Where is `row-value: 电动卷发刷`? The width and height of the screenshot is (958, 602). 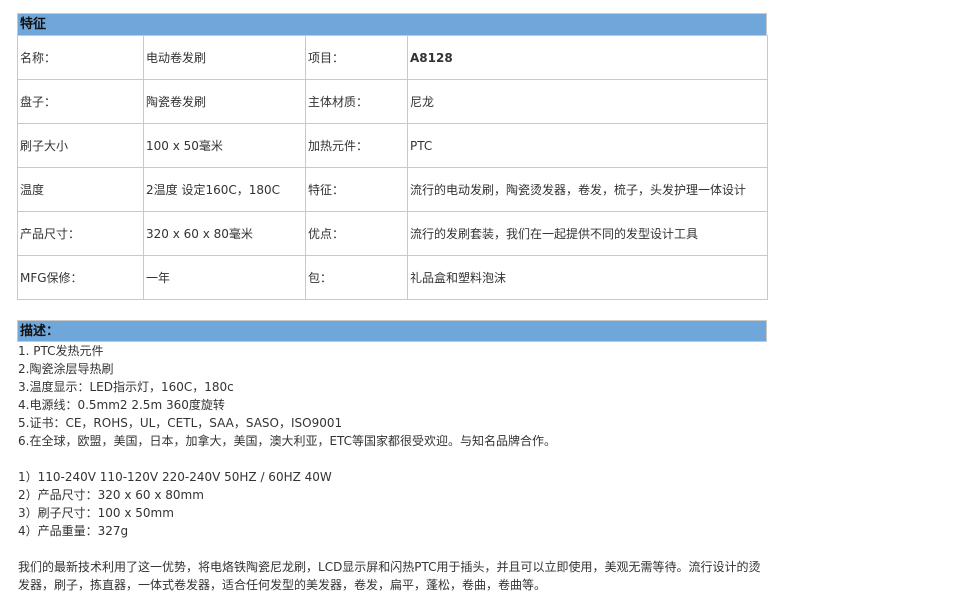 row-value: 电动卷发刷 is located at coordinates (224, 57).